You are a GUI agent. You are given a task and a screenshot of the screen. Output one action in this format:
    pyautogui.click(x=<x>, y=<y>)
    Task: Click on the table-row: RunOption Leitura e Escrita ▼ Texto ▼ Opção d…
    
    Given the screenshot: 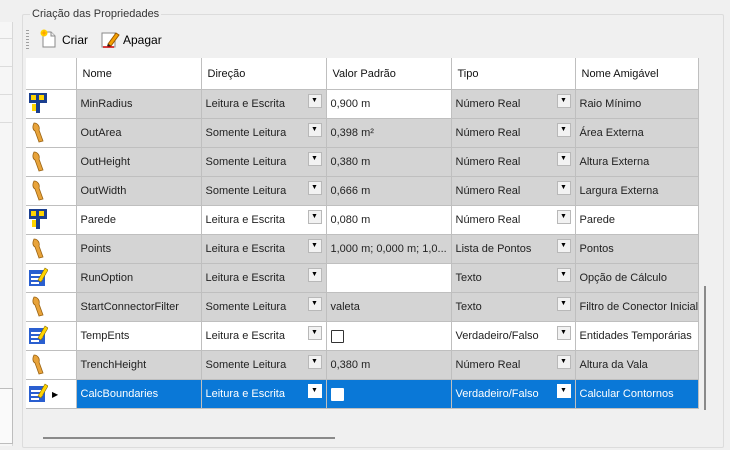 What is the action you would take?
    pyautogui.click(x=362, y=278)
    